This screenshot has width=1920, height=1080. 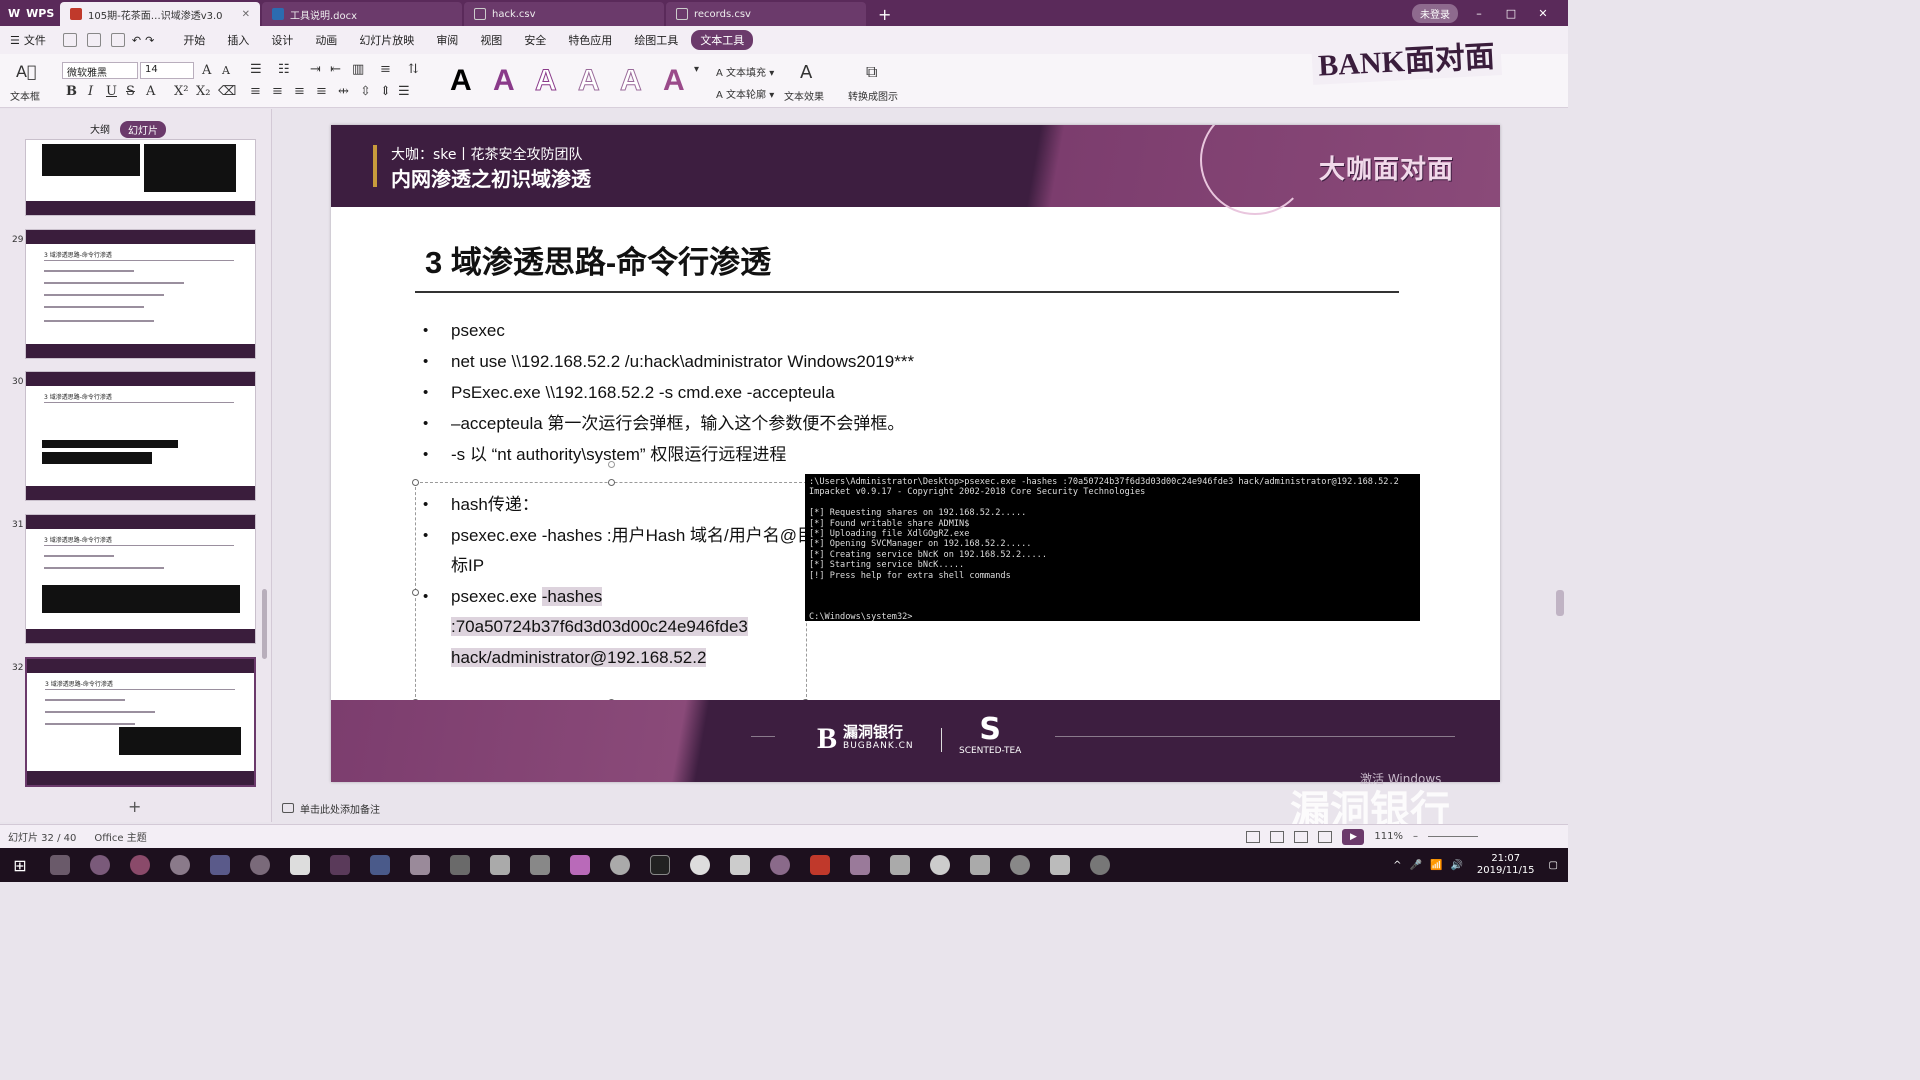 I want to click on preview-icon, so click(x=117, y=40).